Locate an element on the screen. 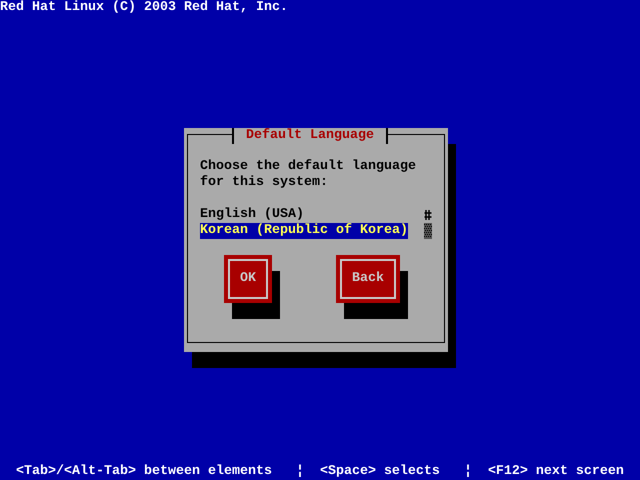 The height and width of the screenshot is (480, 640). key-hint: <F12> next screen is located at coordinates (556, 472).